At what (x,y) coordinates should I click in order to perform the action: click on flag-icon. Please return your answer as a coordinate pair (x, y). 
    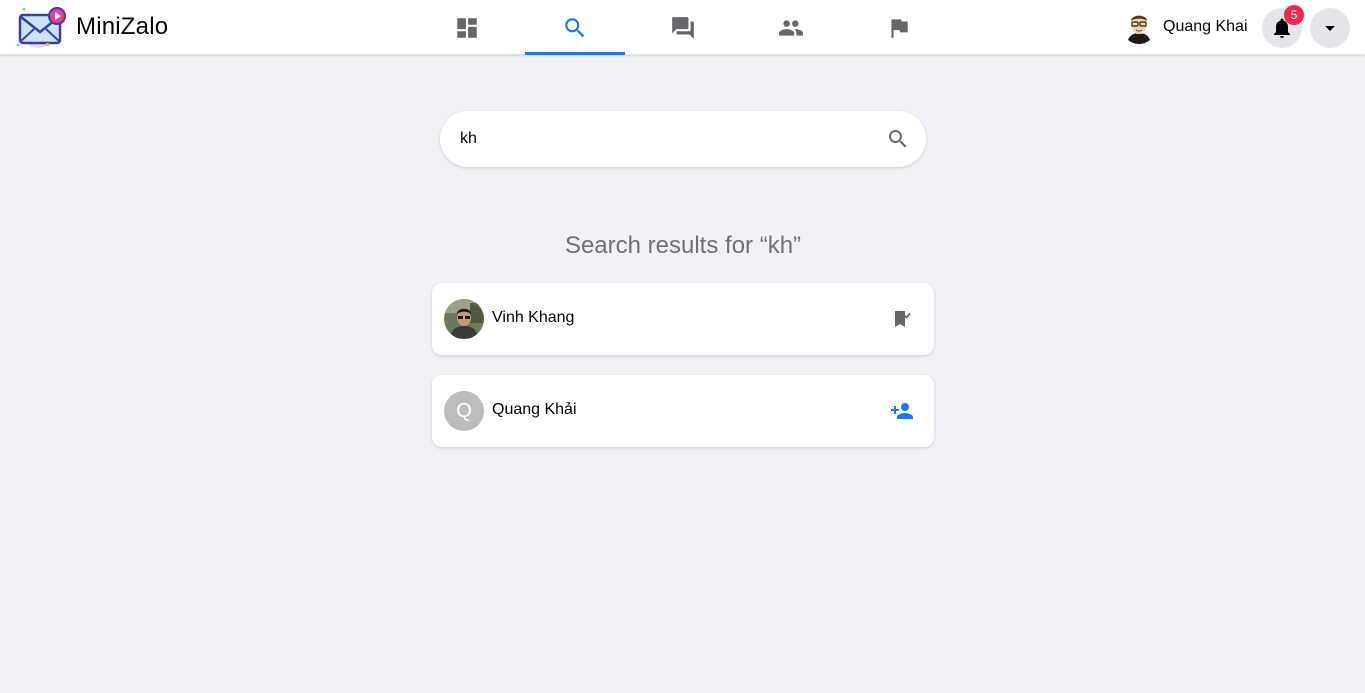
    Looking at the image, I should click on (899, 28).